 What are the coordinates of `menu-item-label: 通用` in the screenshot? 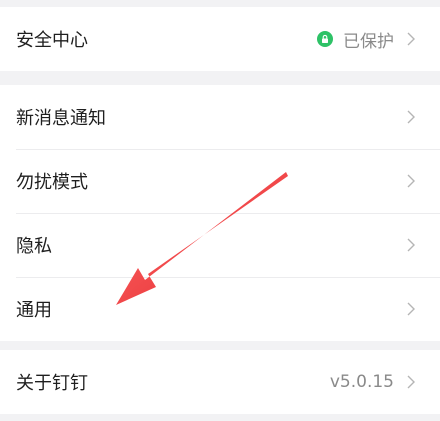 It's located at (34, 310).